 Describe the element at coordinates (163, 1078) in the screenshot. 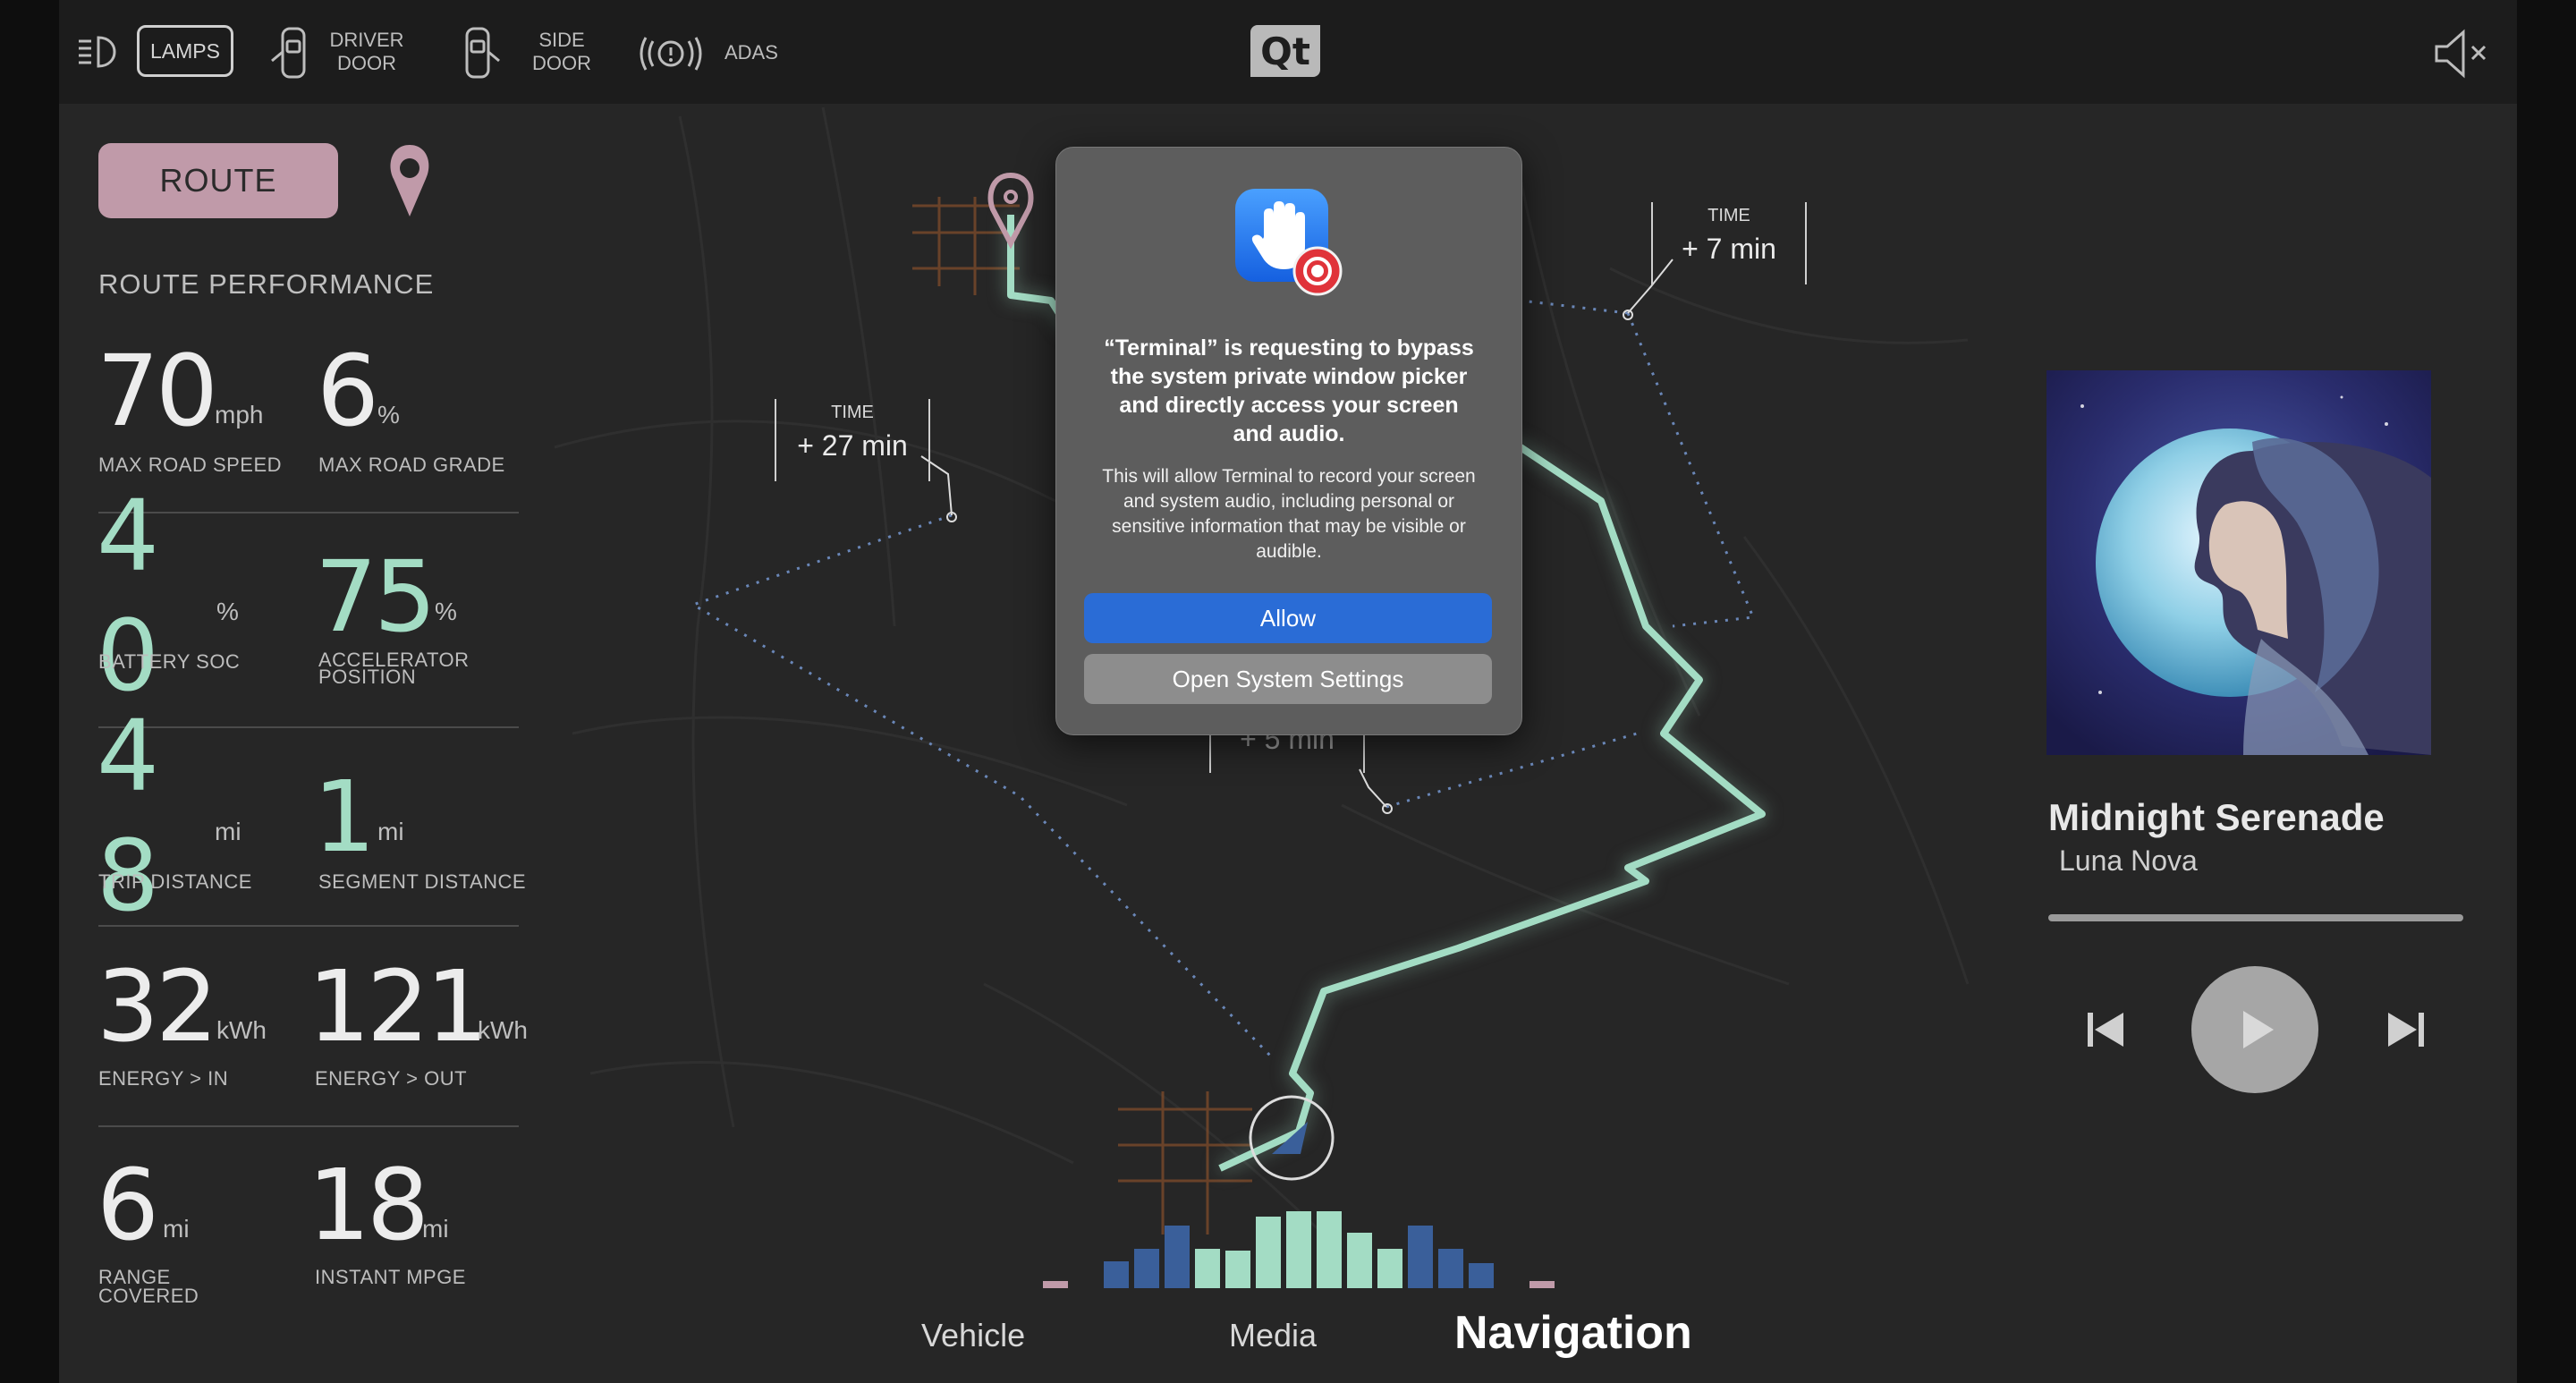

I see `energy-in-label: ENERGY > IN` at that location.